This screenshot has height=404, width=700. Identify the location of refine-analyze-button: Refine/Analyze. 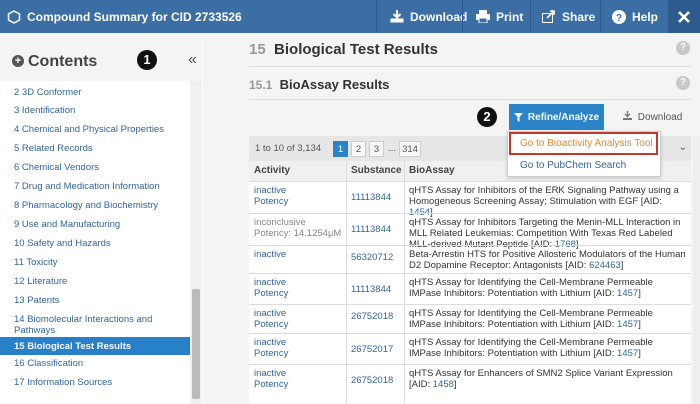
(556, 117).